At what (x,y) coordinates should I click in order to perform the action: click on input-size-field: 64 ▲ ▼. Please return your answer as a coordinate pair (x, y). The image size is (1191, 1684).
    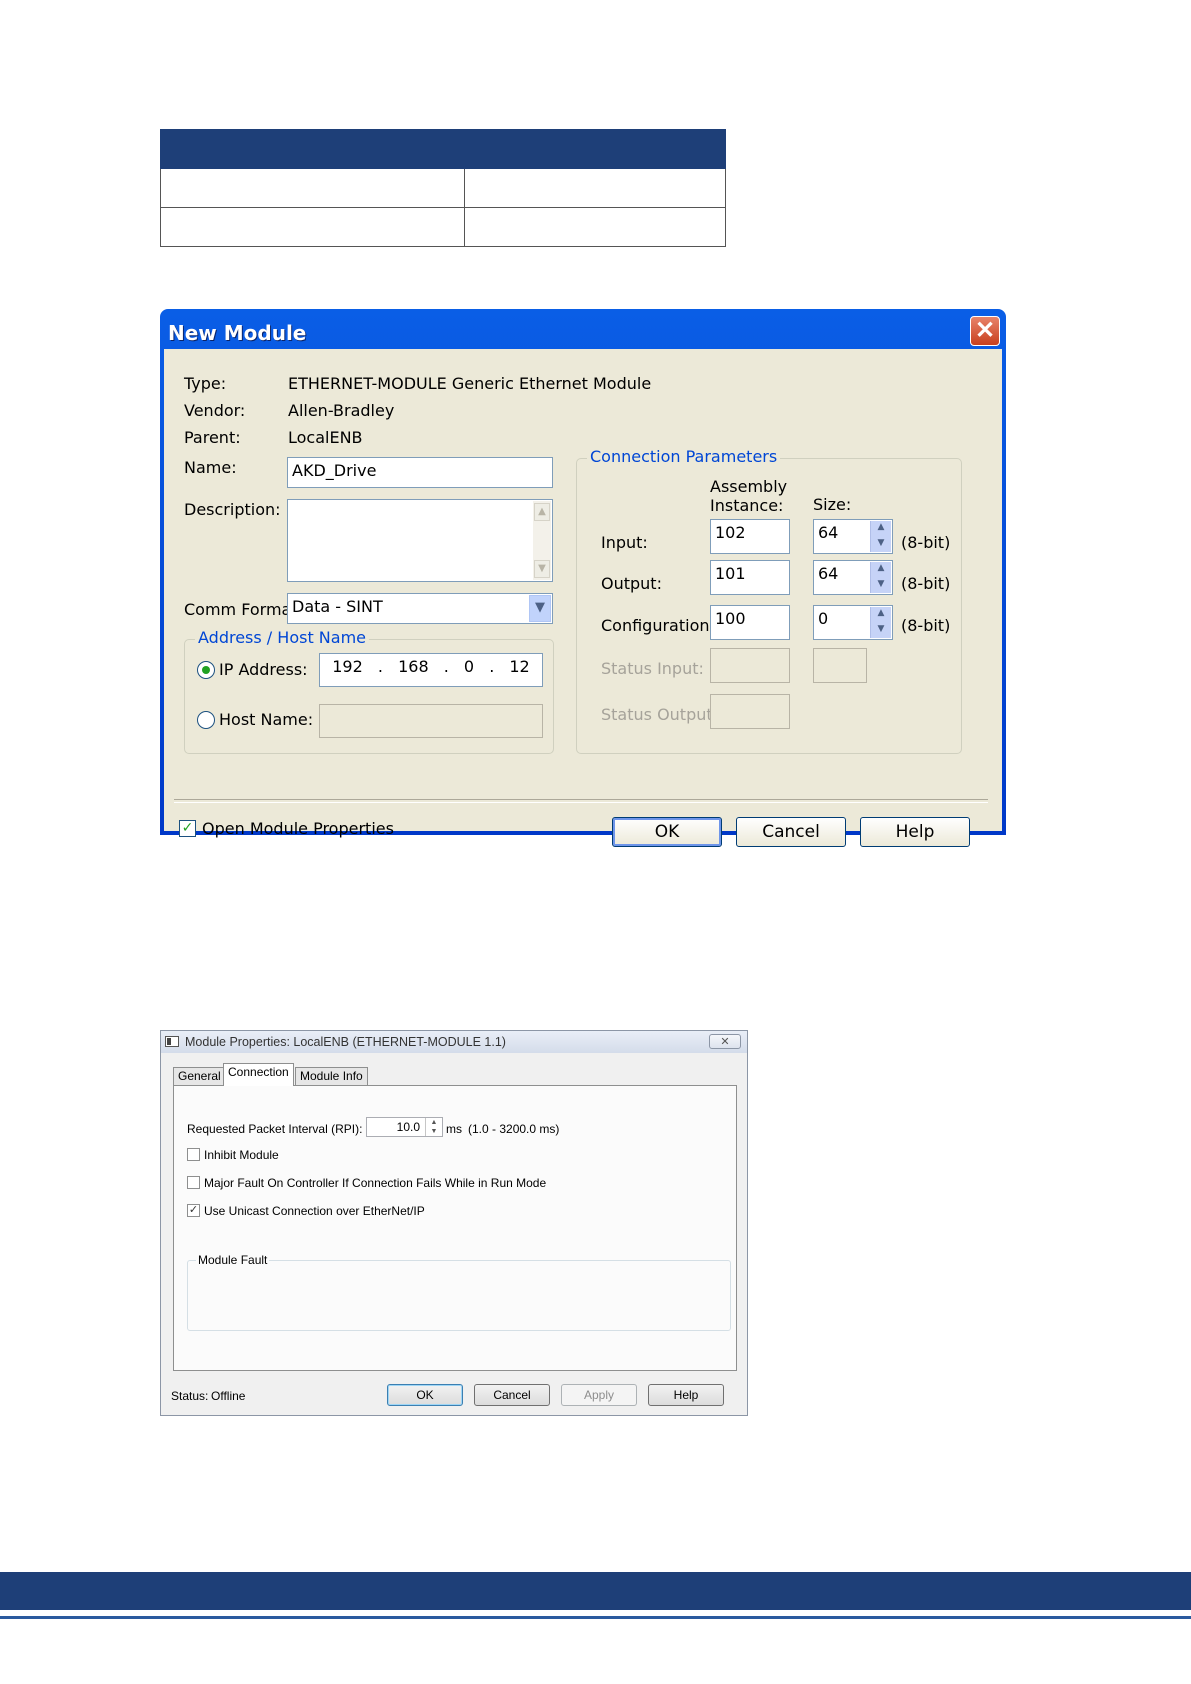
    Looking at the image, I should click on (853, 536).